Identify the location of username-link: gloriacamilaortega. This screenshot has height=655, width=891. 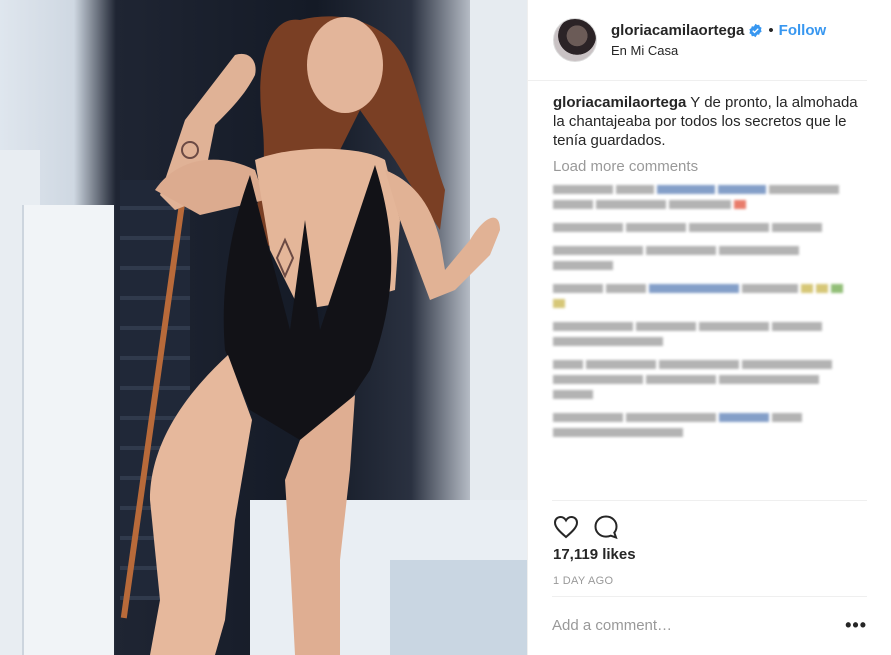
(677, 30).